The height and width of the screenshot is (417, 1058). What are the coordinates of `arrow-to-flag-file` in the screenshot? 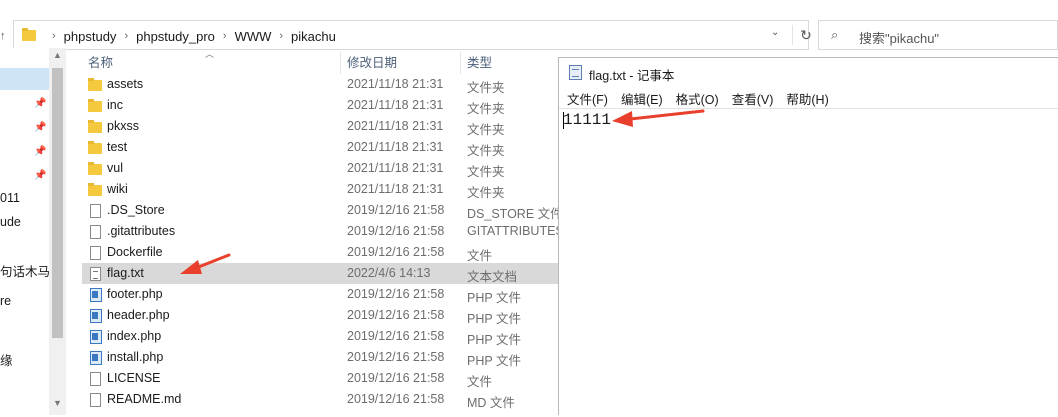 It's located at (205, 263).